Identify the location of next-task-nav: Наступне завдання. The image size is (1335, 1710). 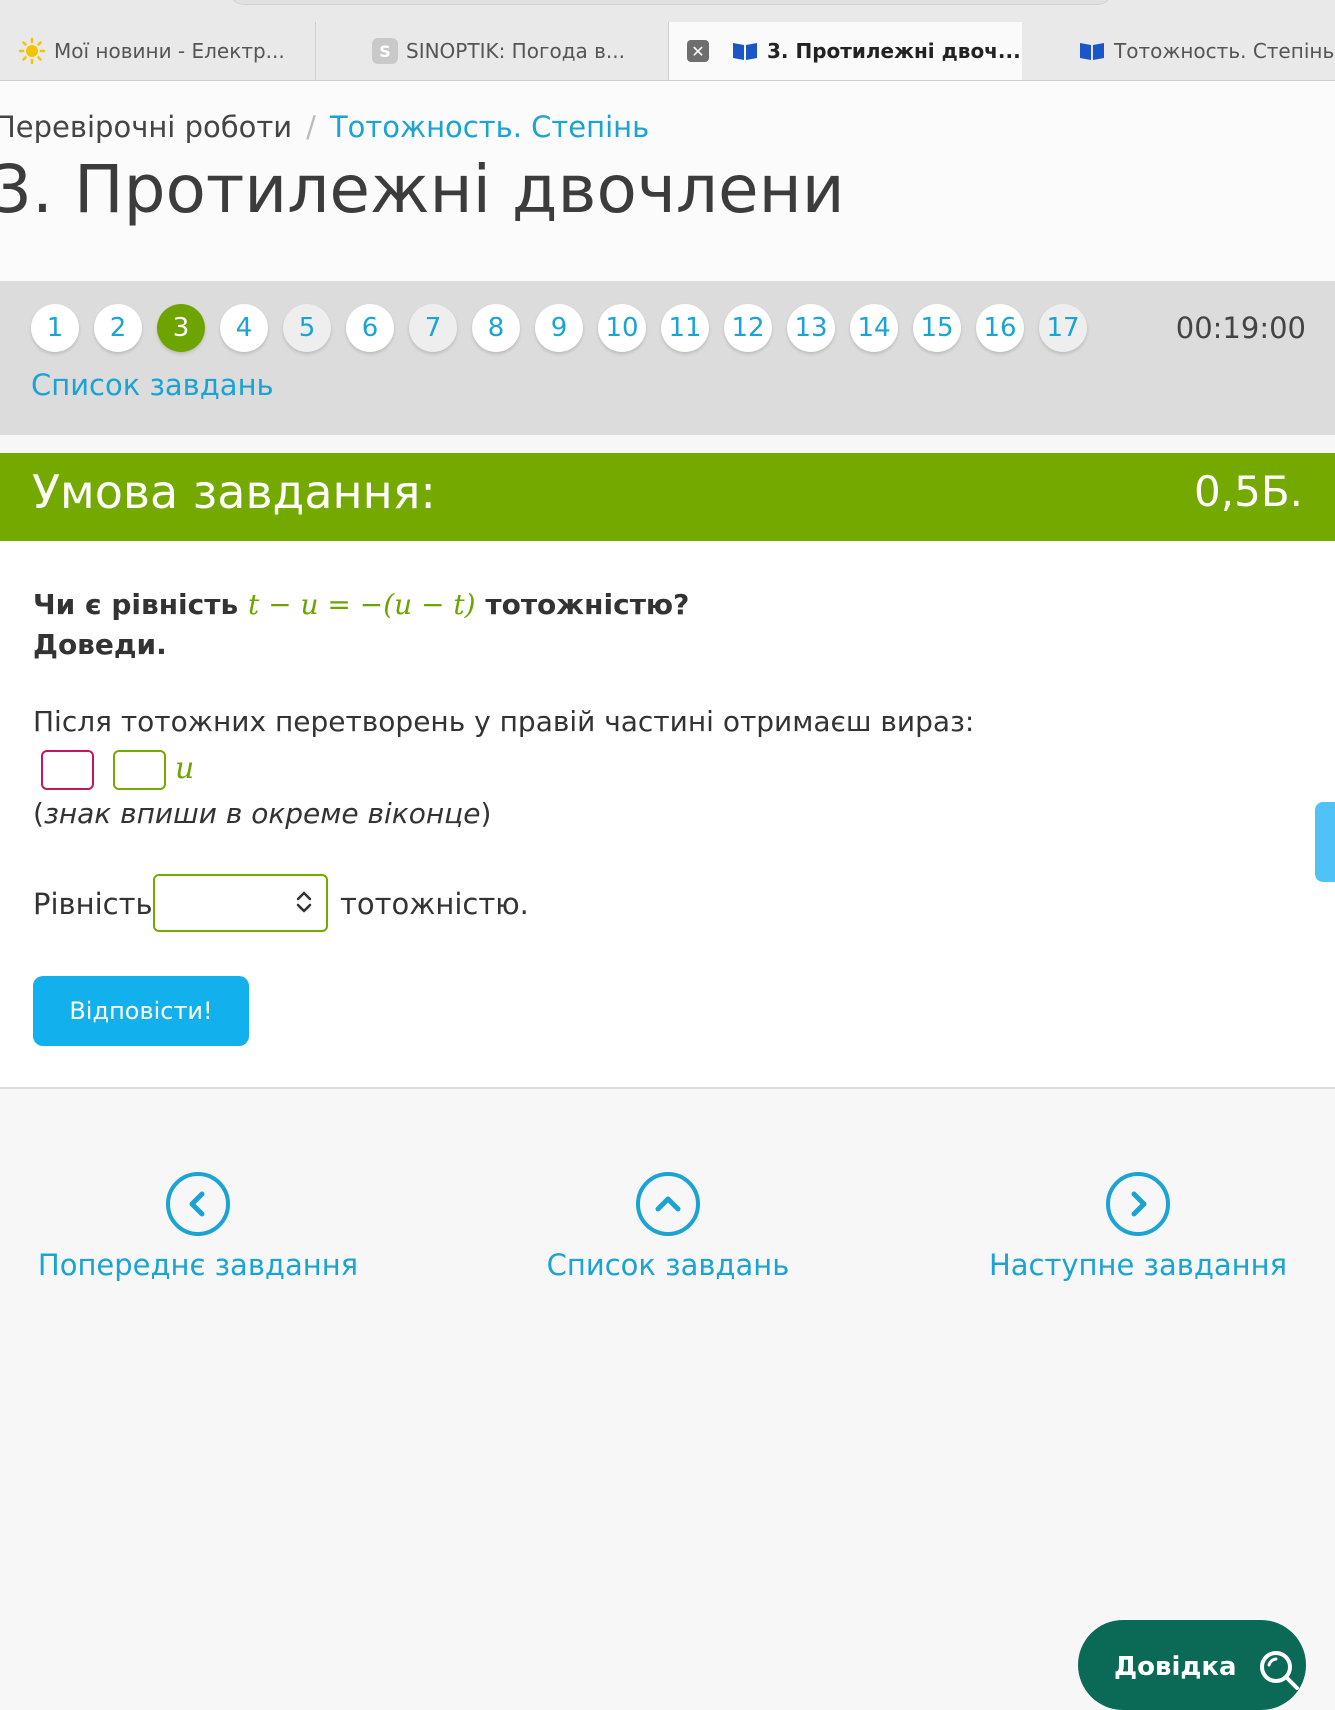
(1138, 1227).